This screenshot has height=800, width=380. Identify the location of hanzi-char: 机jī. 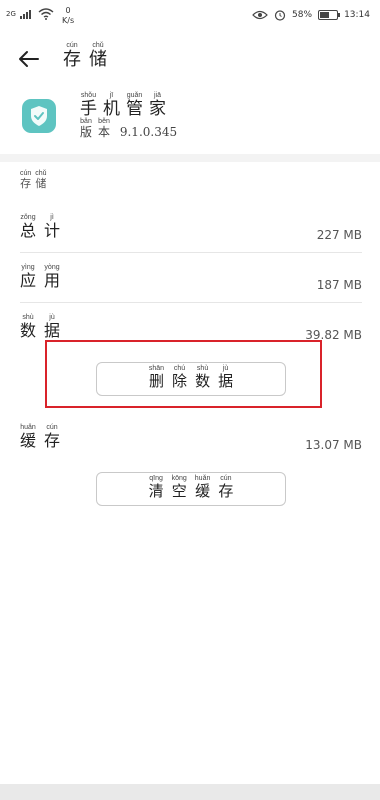
(111, 105).